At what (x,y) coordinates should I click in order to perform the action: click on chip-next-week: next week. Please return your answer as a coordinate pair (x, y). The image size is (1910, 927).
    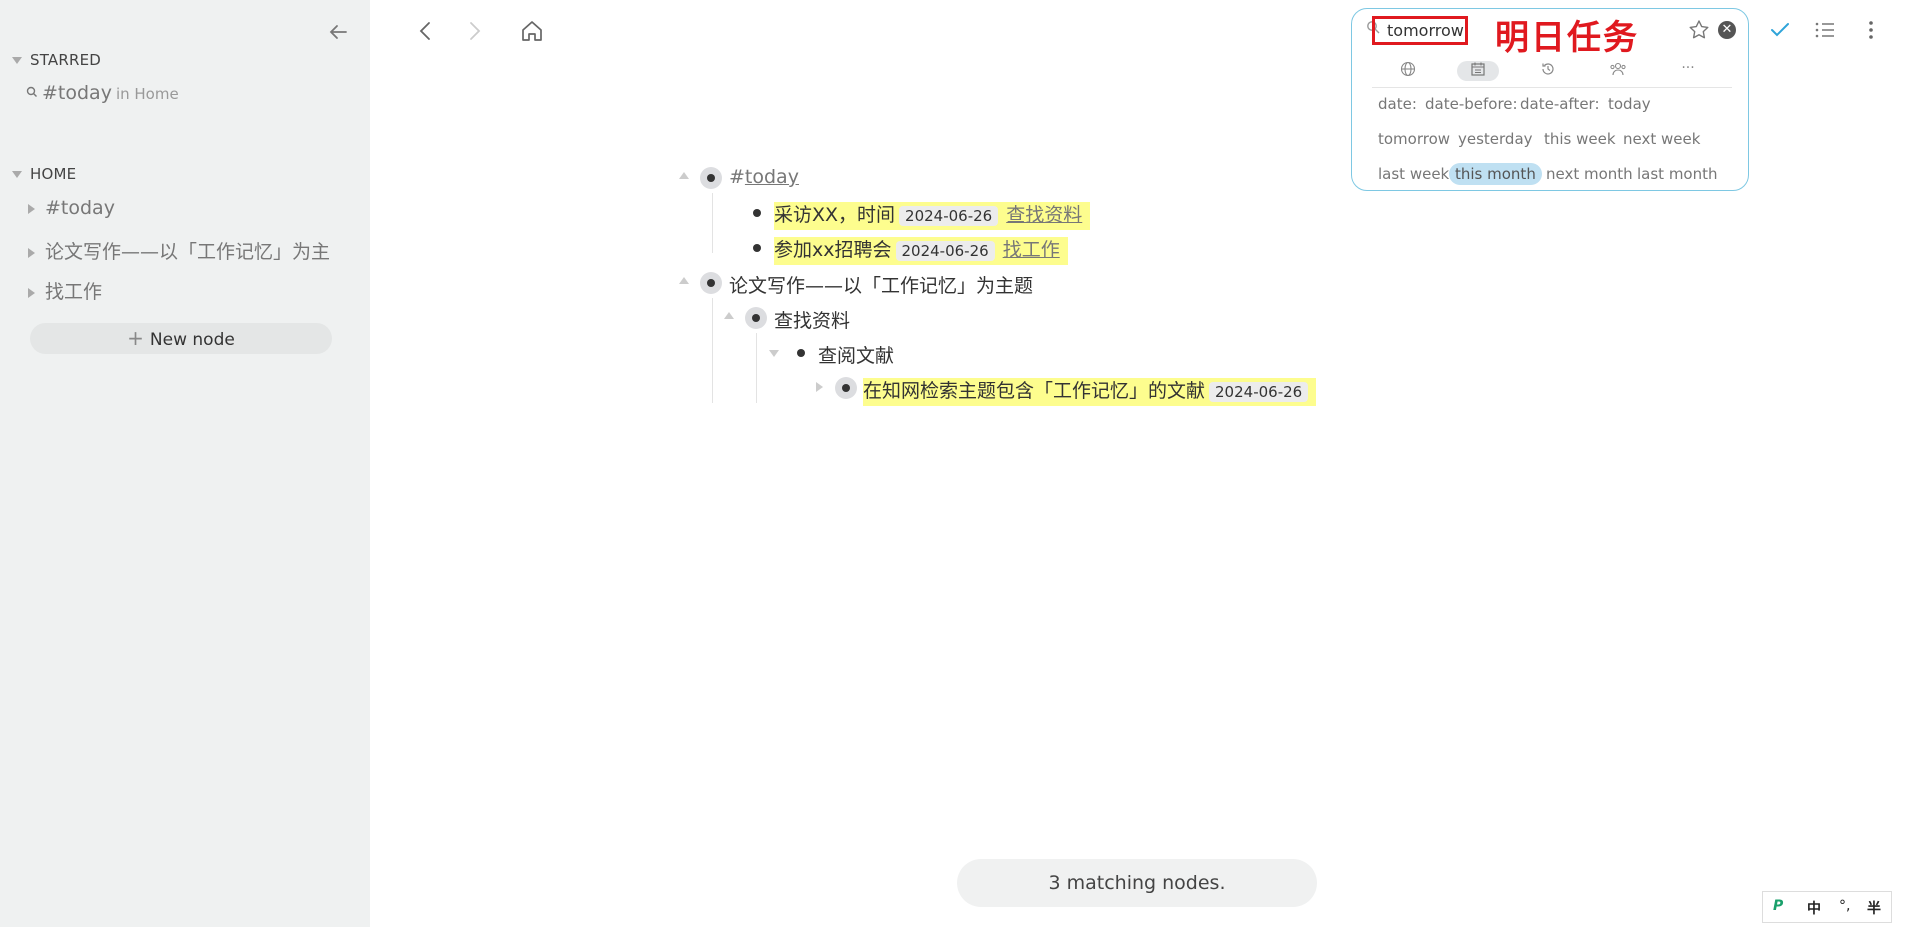
    Looking at the image, I should click on (1661, 139).